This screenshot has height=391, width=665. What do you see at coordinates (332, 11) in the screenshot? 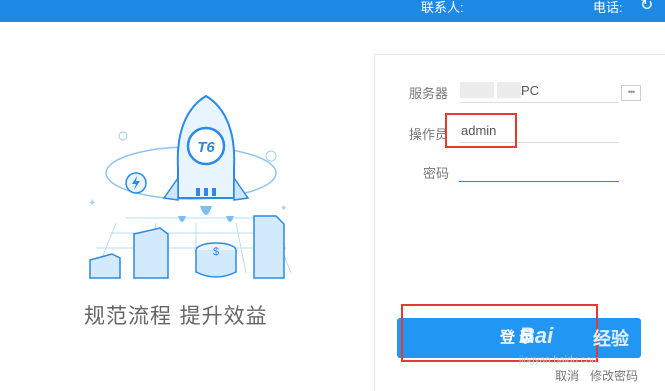
I see `top-bar: 联系人: 电话: ↻` at bounding box center [332, 11].